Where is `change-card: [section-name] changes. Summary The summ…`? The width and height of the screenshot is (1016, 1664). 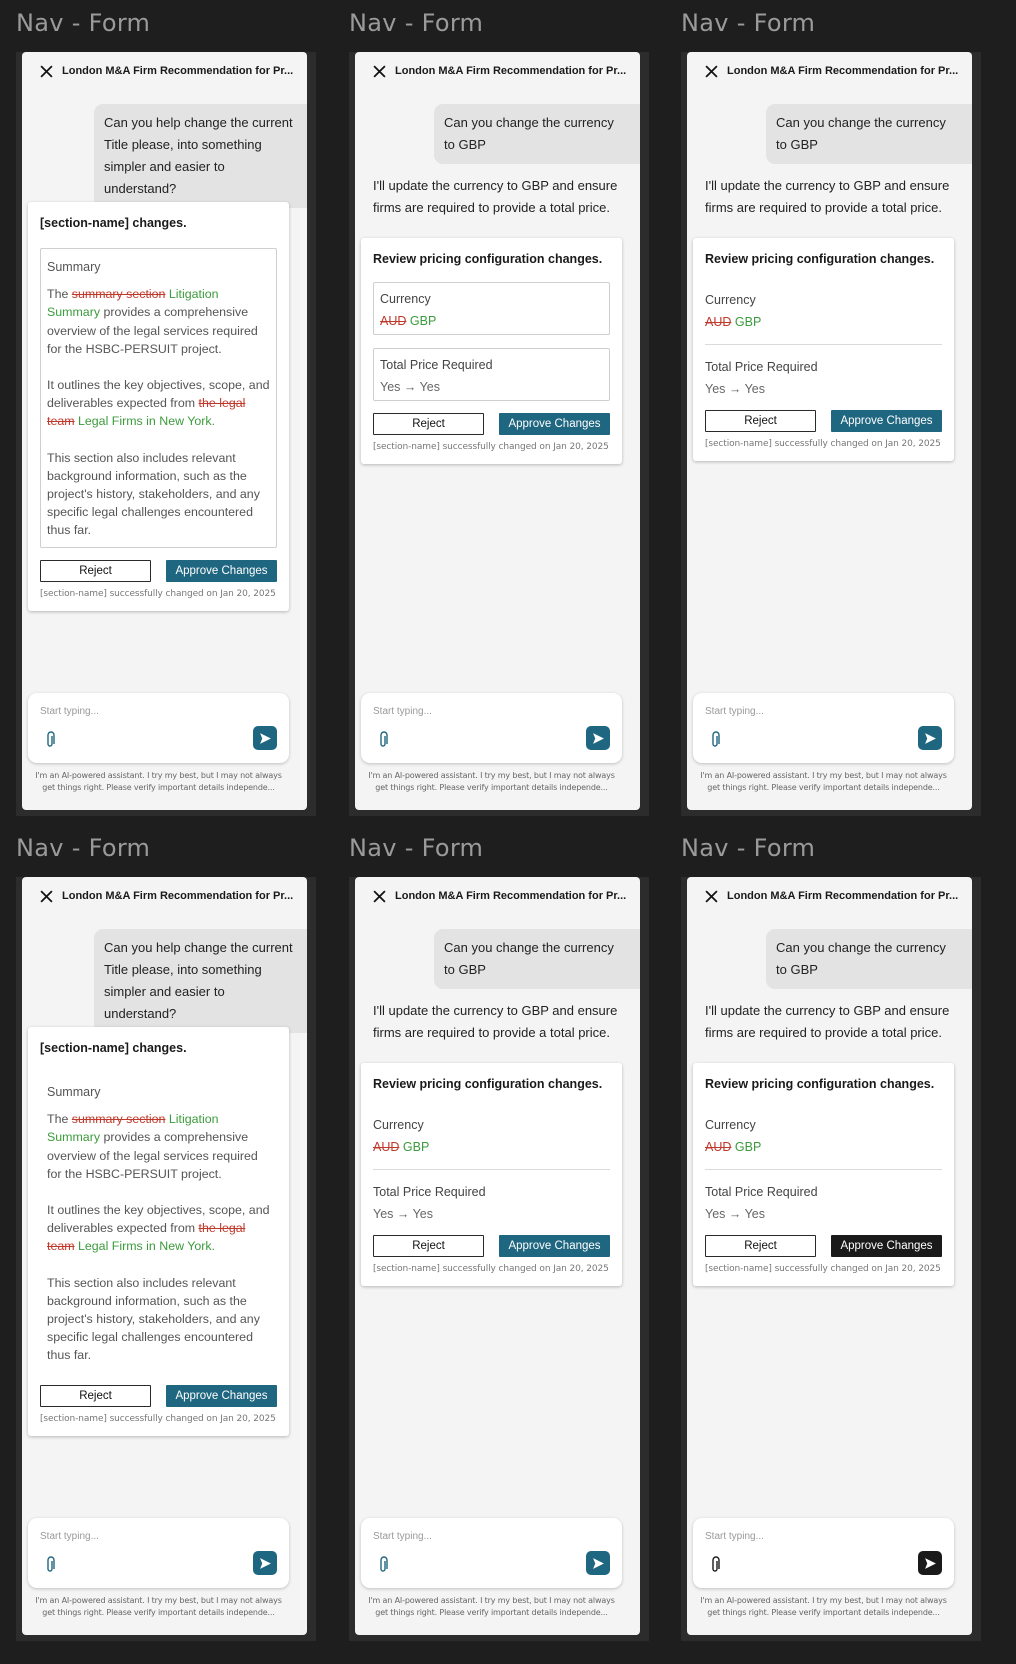
change-card: [section-name] changes. Summary The summ… is located at coordinates (158, 1231).